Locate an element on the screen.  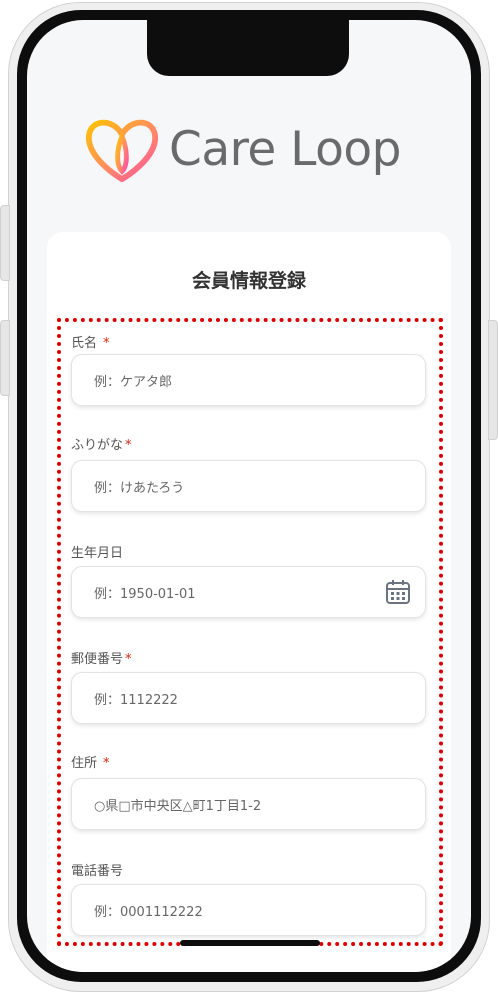
home-indicator is located at coordinates (250, 943).